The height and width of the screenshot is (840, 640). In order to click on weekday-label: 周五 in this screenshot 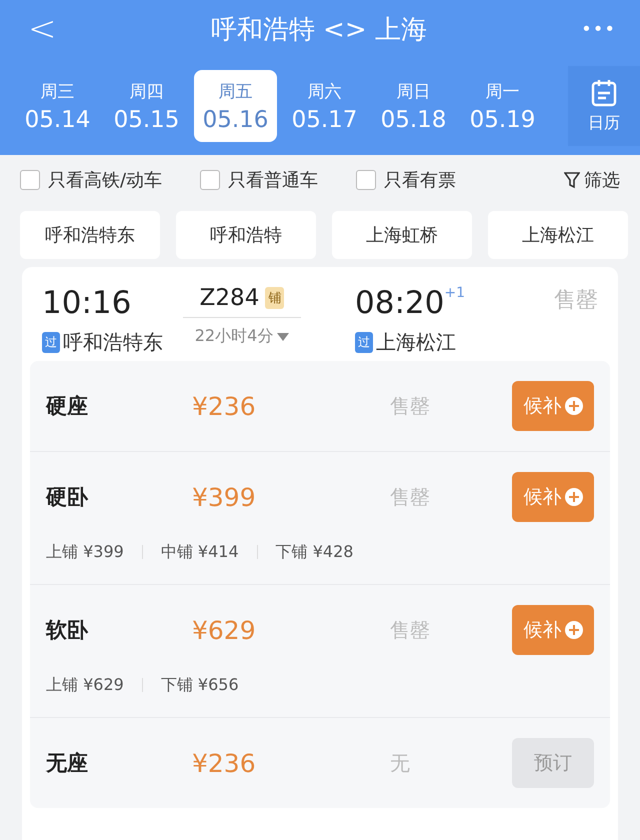, I will do `click(235, 91)`.